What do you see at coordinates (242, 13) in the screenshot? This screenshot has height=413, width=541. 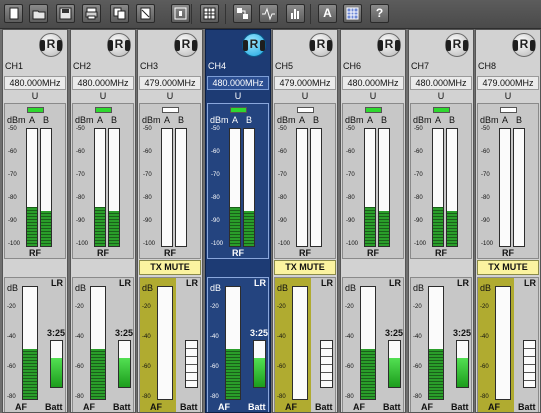 I see `layout-button` at bounding box center [242, 13].